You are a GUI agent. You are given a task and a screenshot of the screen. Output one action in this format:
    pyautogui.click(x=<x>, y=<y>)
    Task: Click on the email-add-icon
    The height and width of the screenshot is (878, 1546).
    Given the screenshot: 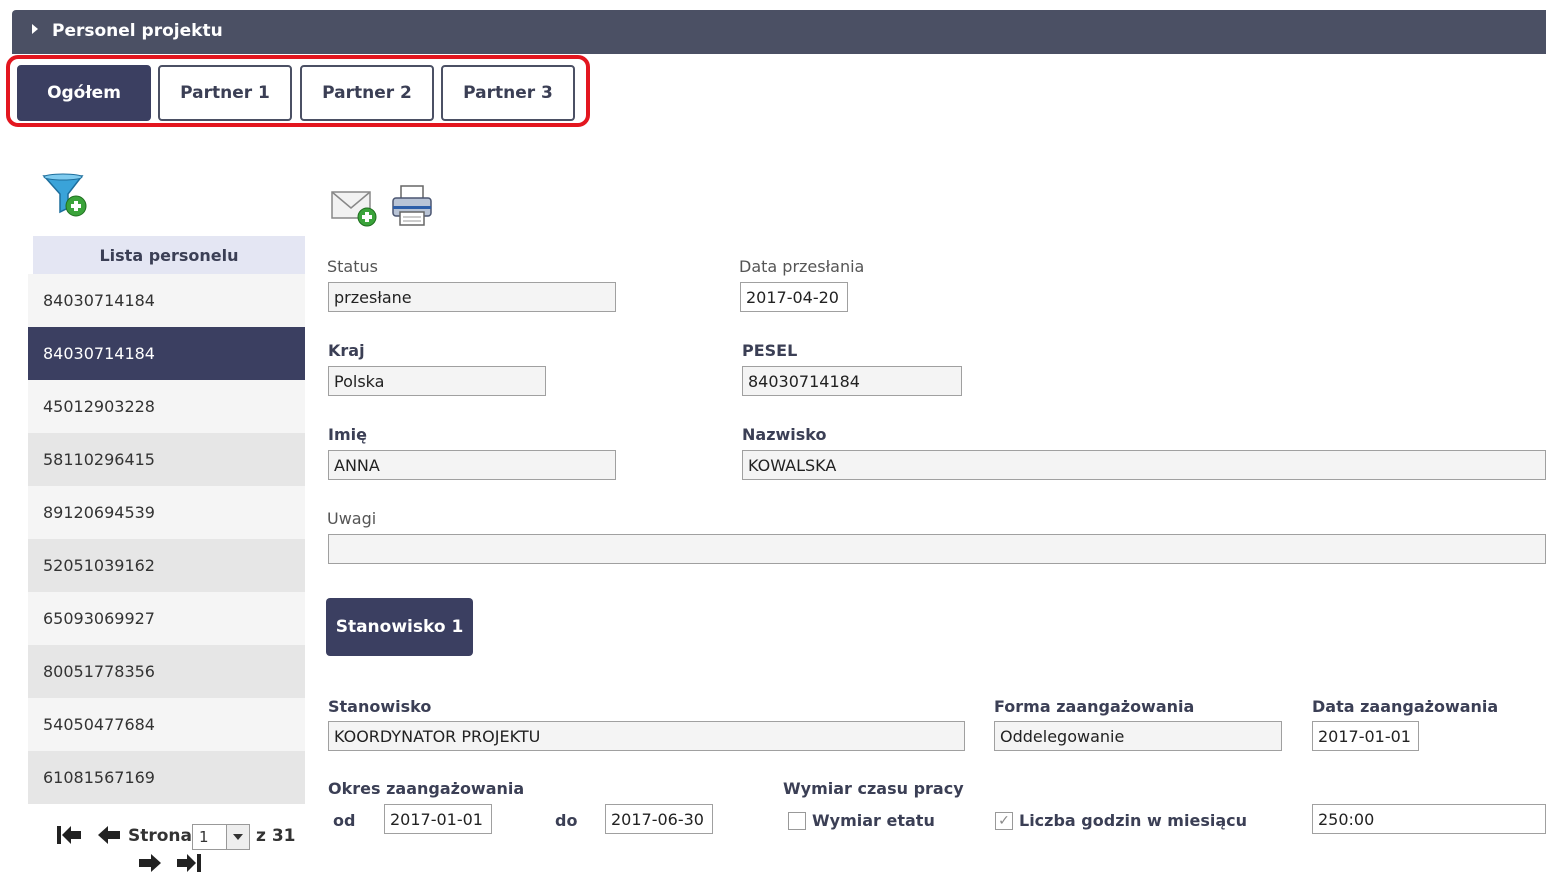 What is the action you would take?
    pyautogui.click(x=354, y=208)
    